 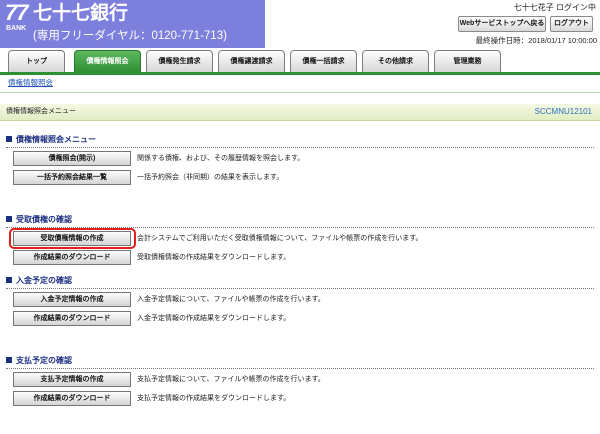 What do you see at coordinates (72, 158) in the screenshot?
I see `claim-inquiry-disclosure-button: 債権照会(開示)` at bounding box center [72, 158].